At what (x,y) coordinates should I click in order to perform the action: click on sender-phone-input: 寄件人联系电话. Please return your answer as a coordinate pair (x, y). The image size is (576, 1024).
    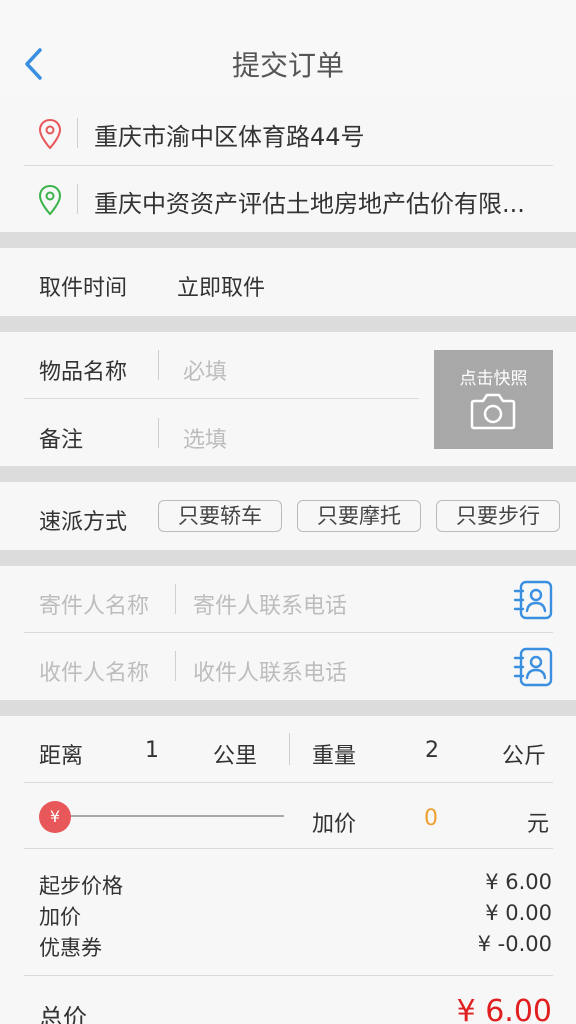
    Looking at the image, I should click on (270, 604).